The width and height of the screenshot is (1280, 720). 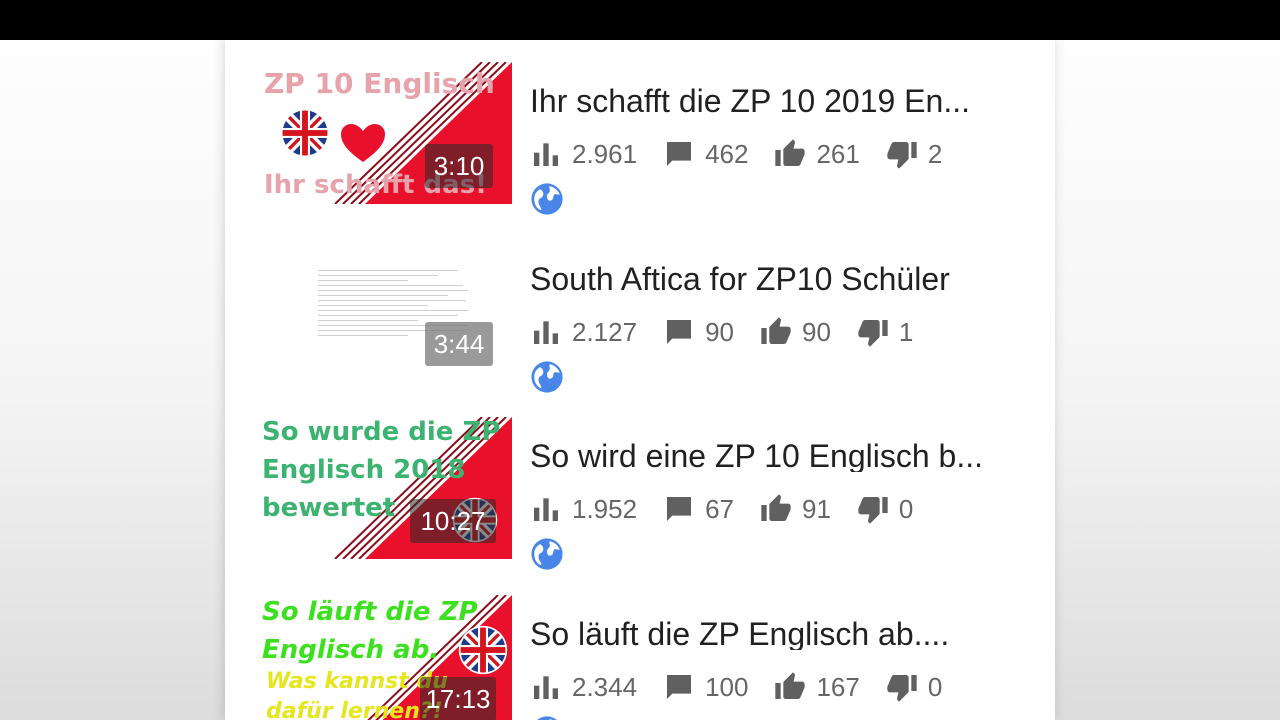 What do you see at coordinates (719, 331) in the screenshot?
I see `comments-count: 90` at bounding box center [719, 331].